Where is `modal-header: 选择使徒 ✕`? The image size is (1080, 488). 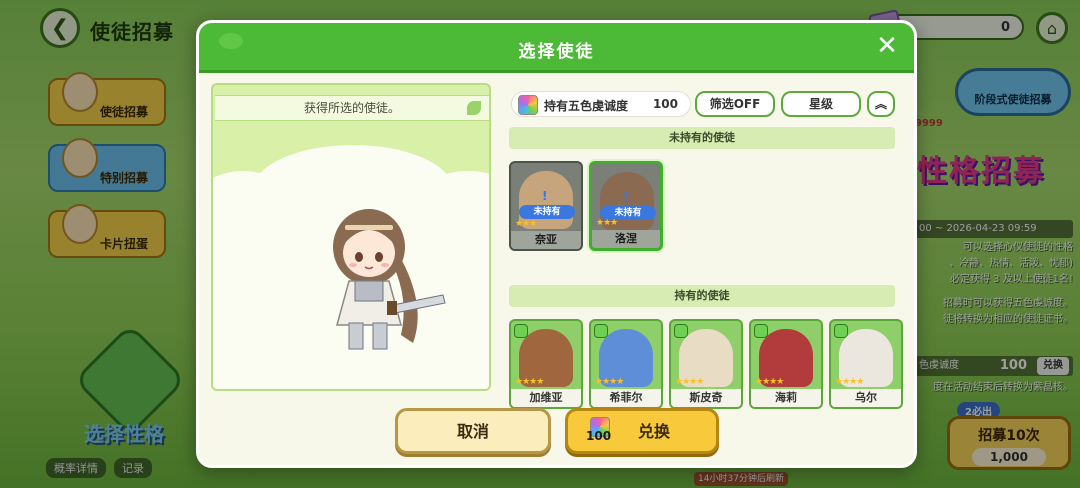 modal-header: 选择使徒 ✕ is located at coordinates (556, 48).